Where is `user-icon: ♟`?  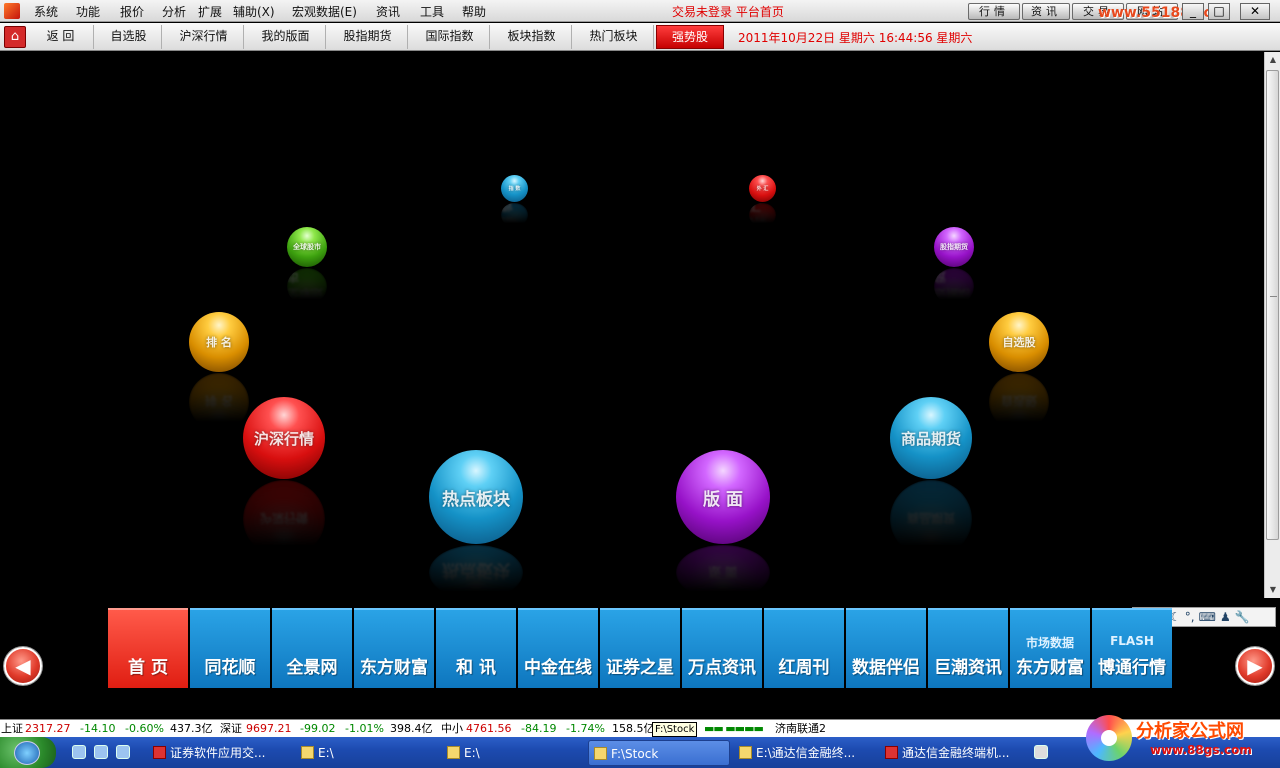
user-icon: ♟ is located at coordinates (1225, 617).